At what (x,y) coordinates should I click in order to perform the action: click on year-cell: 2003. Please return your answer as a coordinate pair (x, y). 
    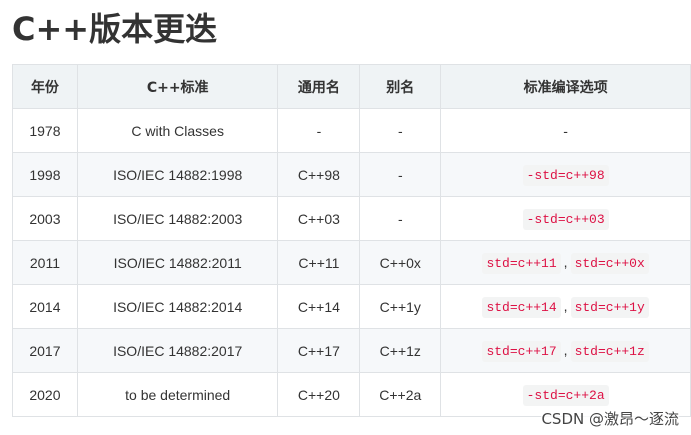
    Looking at the image, I should click on (45, 218).